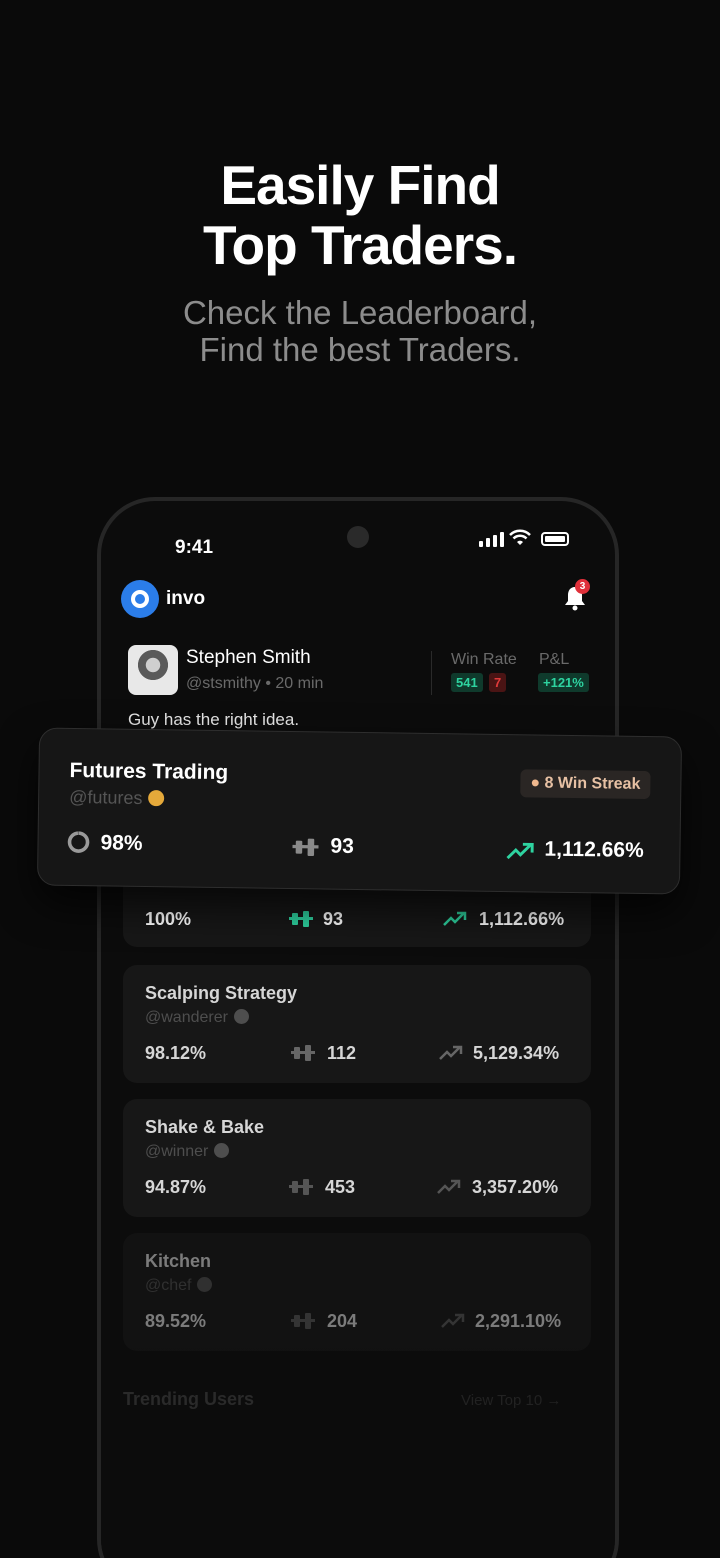  Describe the element at coordinates (205, 1127) in the screenshot. I see `strategy-title: Shake & Bake` at that location.